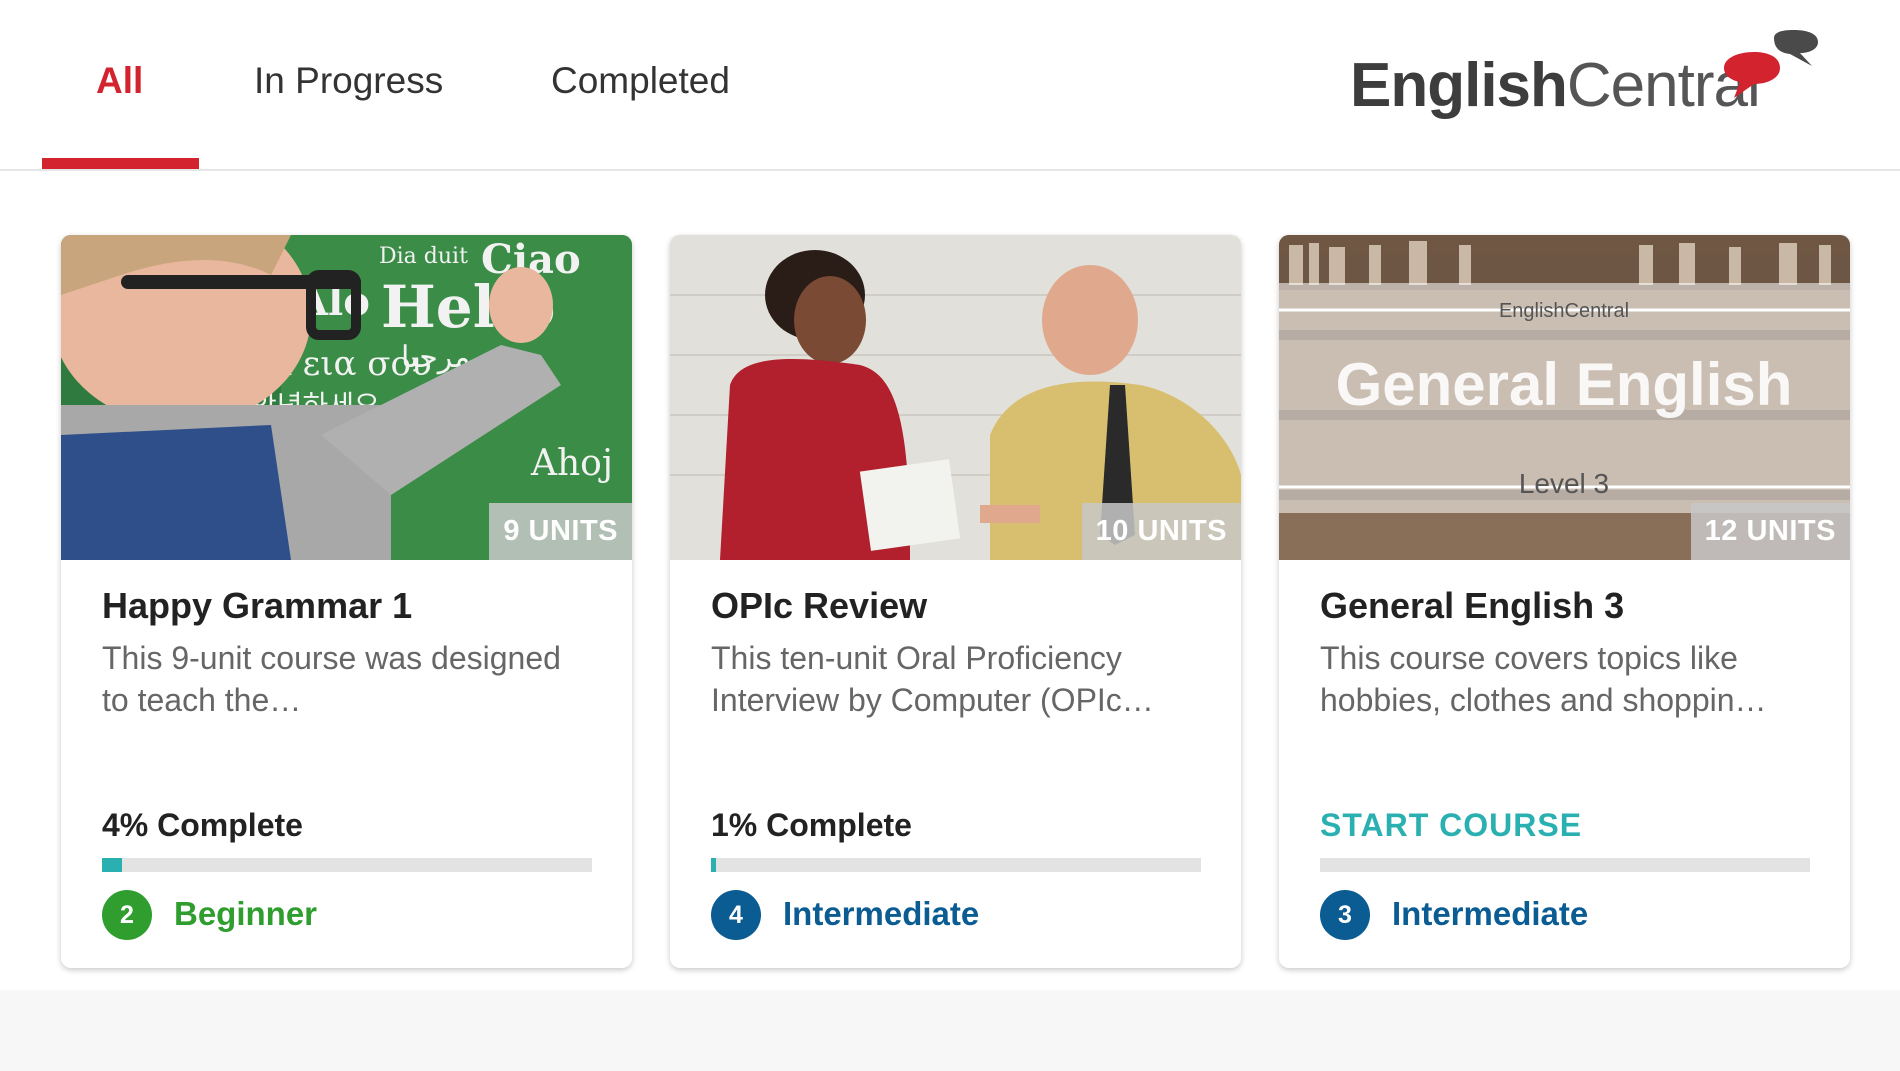  Describe the element at coordinates (1771, 64) in the screenshot. I see `speech-bubbles-icon` at that location.